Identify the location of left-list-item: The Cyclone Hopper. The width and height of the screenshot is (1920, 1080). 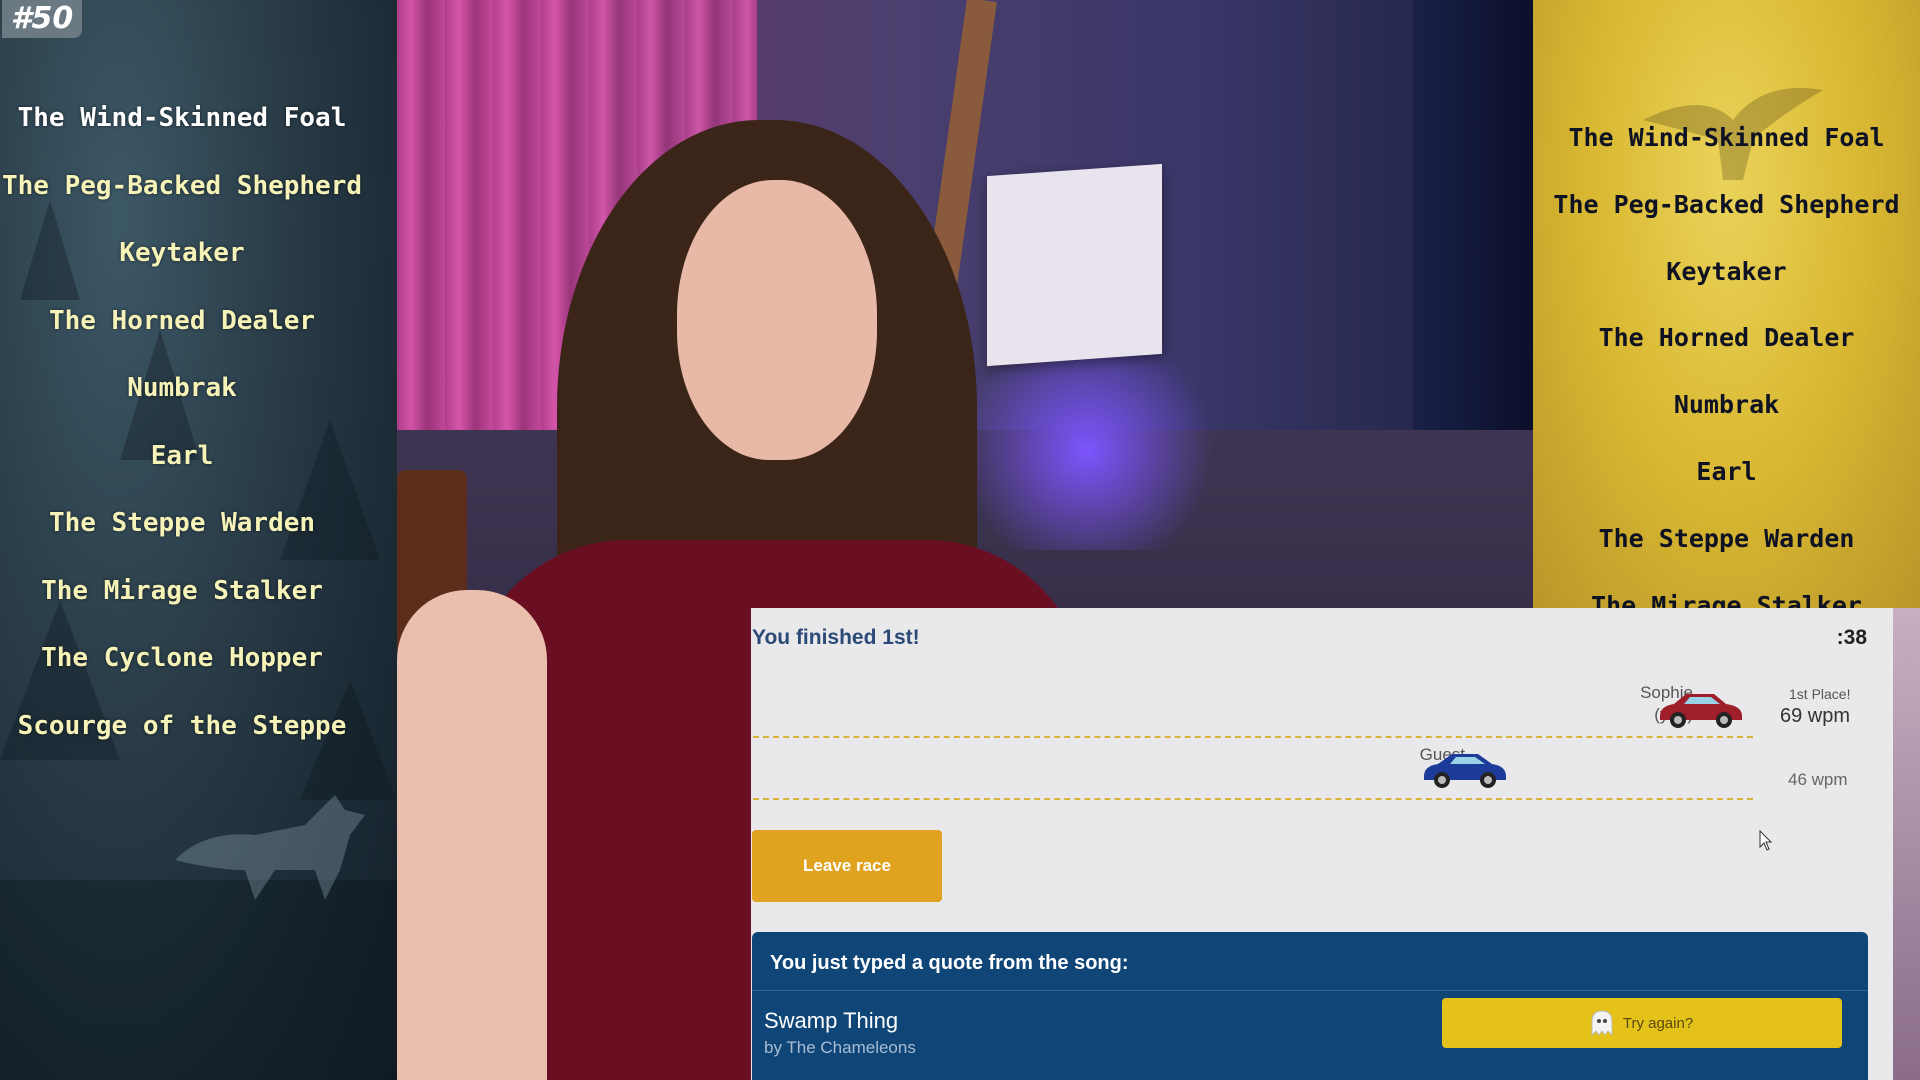
(182, 658).